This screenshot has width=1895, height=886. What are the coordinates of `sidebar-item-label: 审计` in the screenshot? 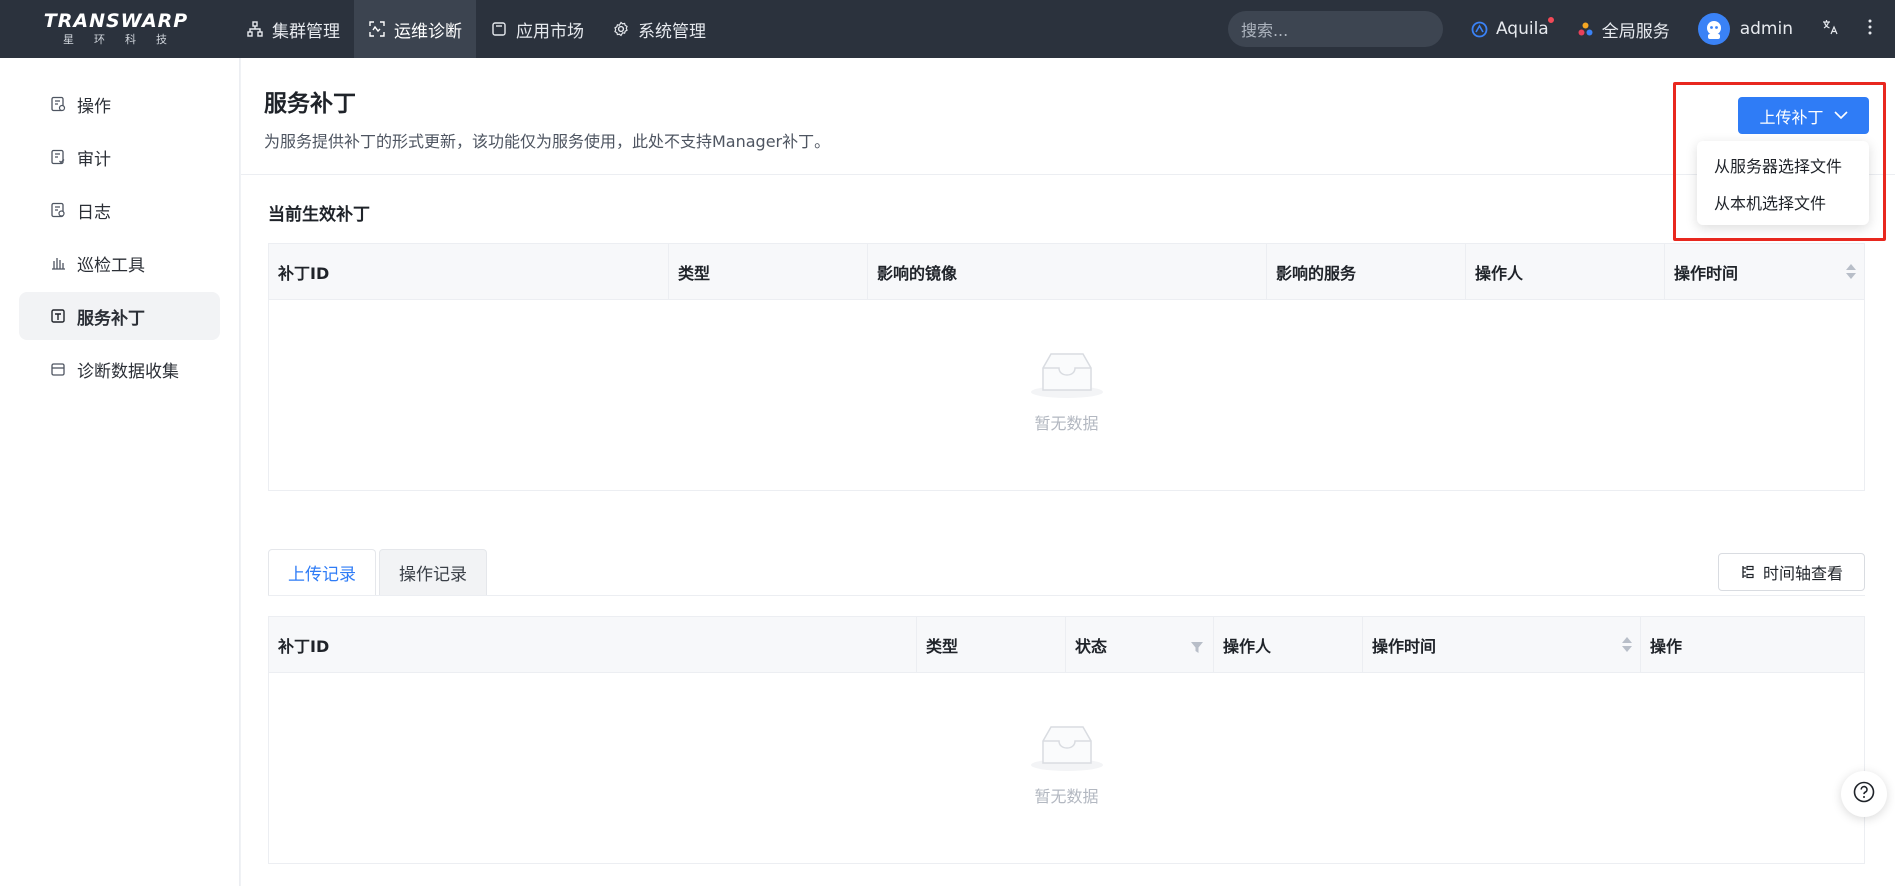 It's located at (94, 159).